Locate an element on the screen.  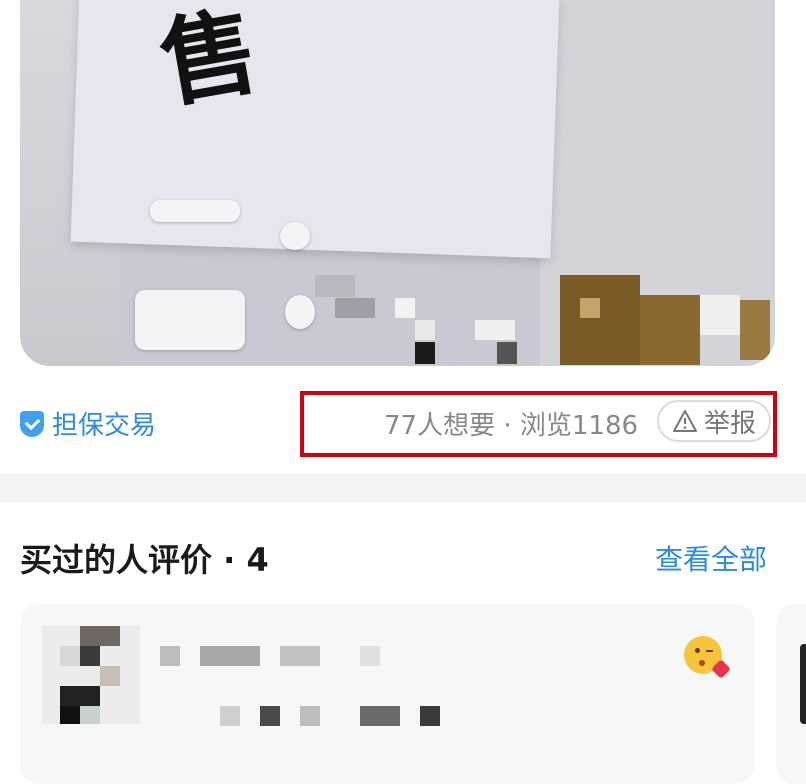
kiss-emoji-icon is located at coordinates (707, 657).